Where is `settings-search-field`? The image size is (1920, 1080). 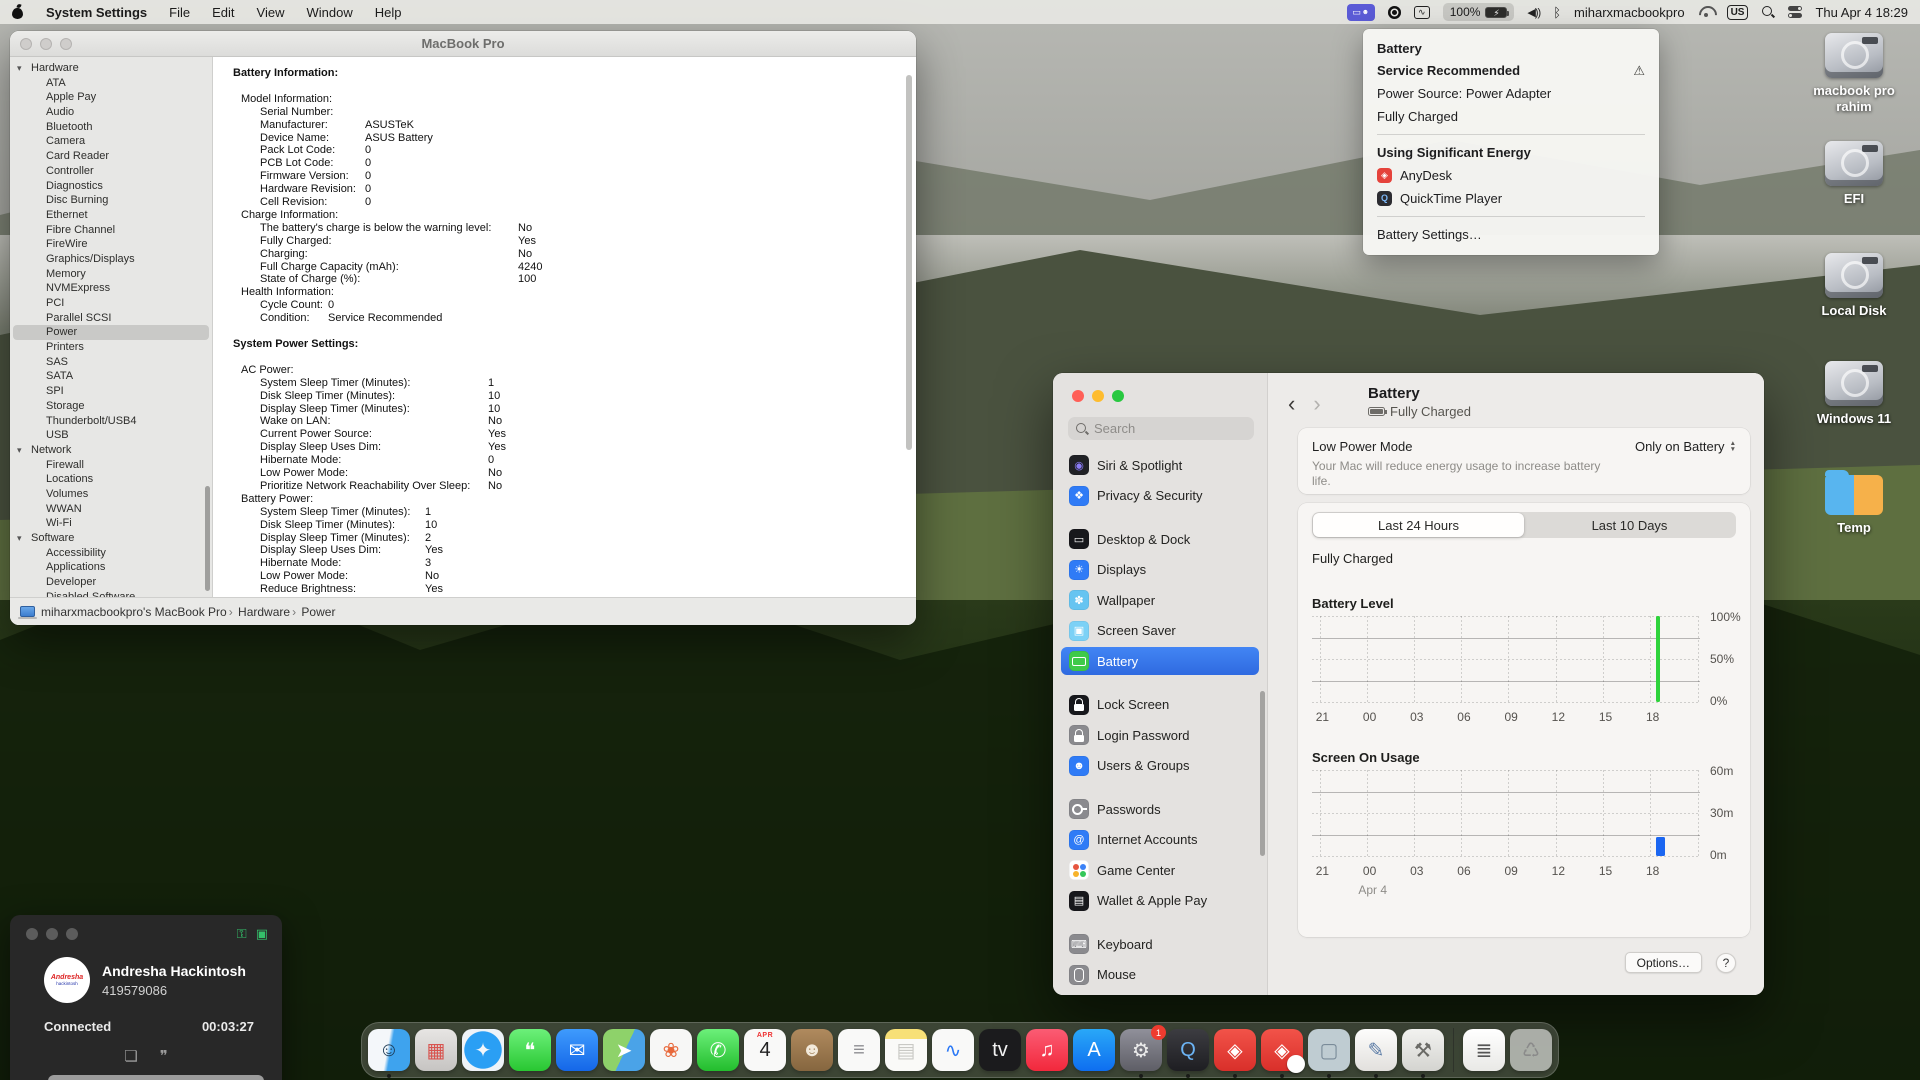 settings-search-field is located at coordinates (1161, 428).